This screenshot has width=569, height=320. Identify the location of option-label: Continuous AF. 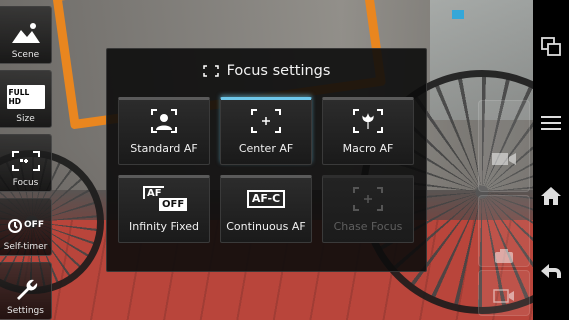
(266, 226).